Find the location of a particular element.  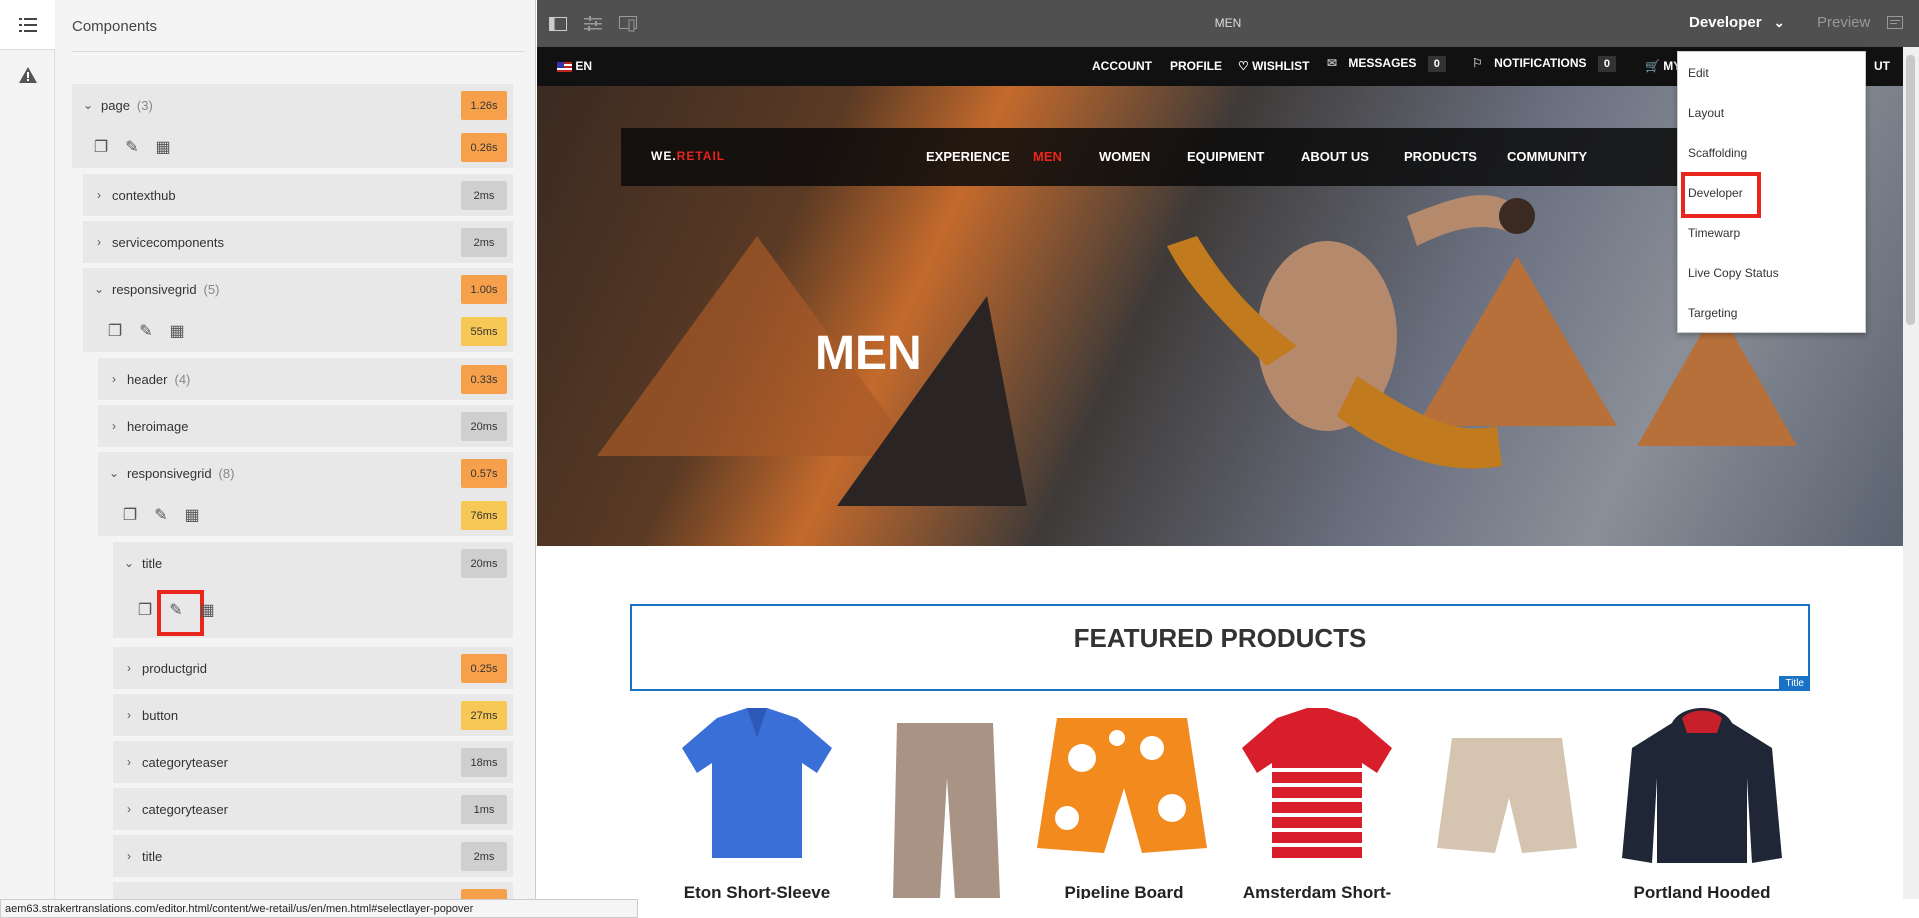

tree-node-title: › title 2ms is located at coordinates (313, 856).